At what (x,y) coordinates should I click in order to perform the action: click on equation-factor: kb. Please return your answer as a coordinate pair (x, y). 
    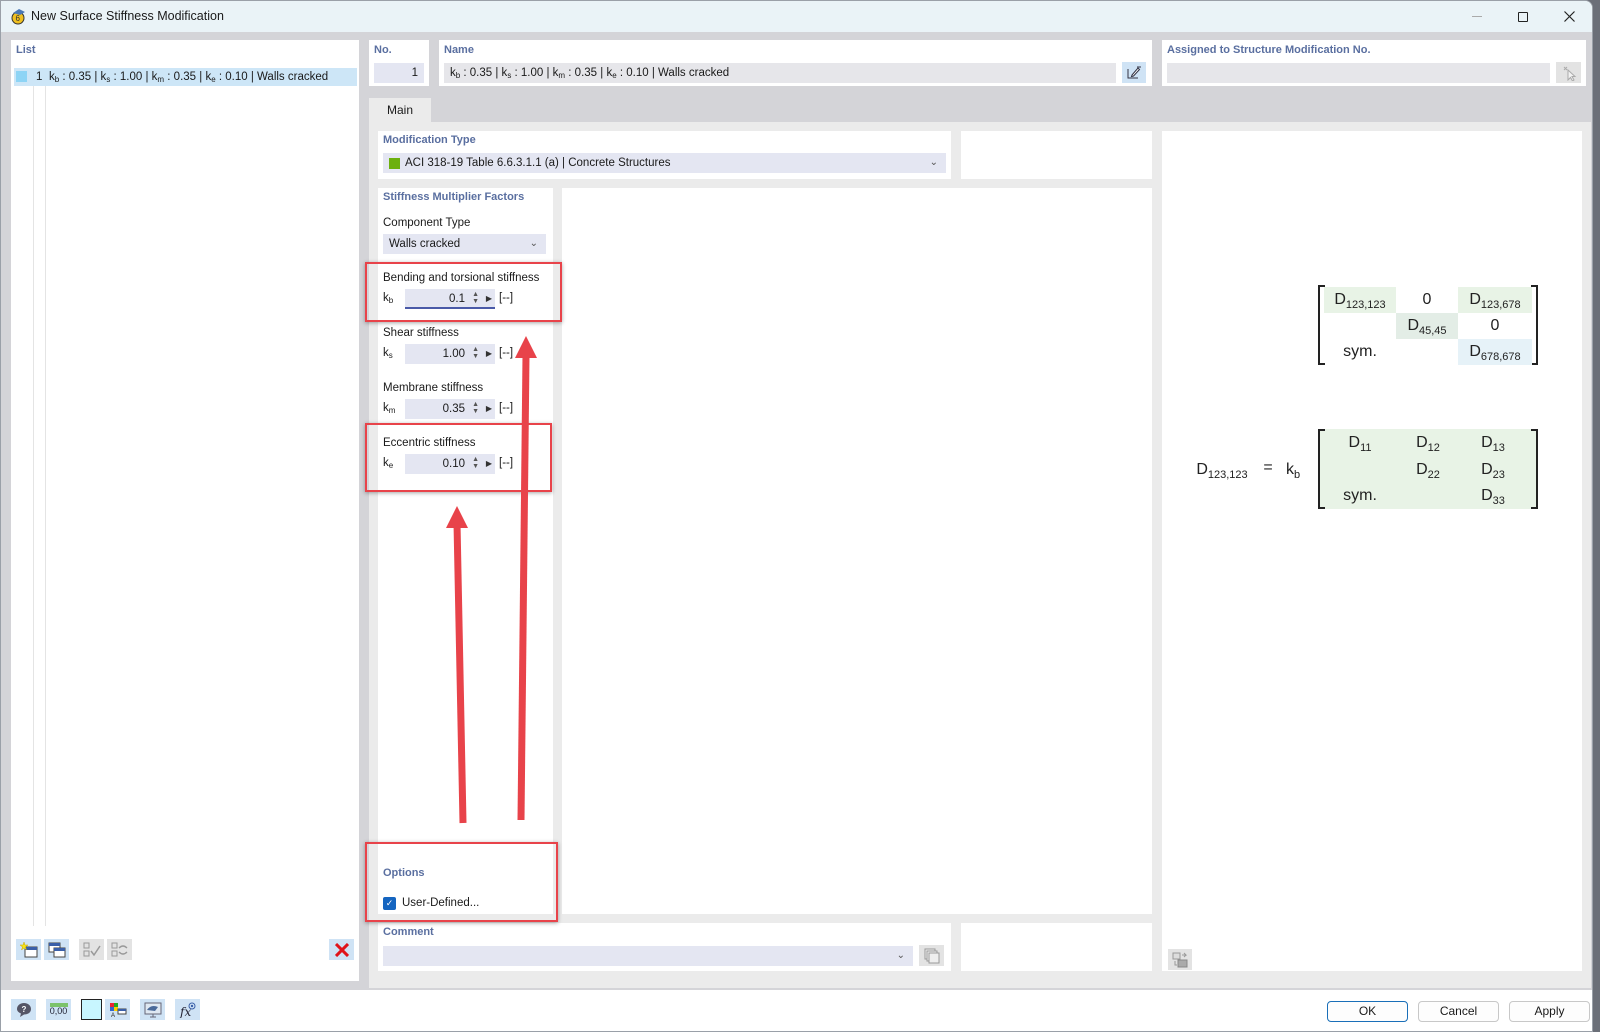
    Looking at the image, I should click on (1293, 471).